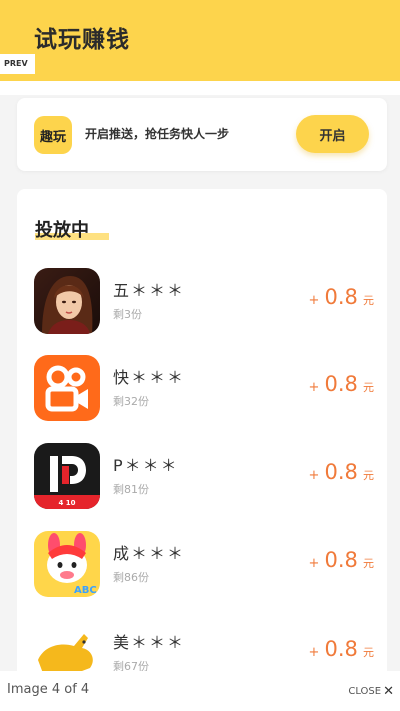  What do you see at coordinates (204, 476) in the screenshot?
I see `list-item: 4 10 P＊＊＊ 剩81份 + 0.8 元` at bounding box center [204, 476].